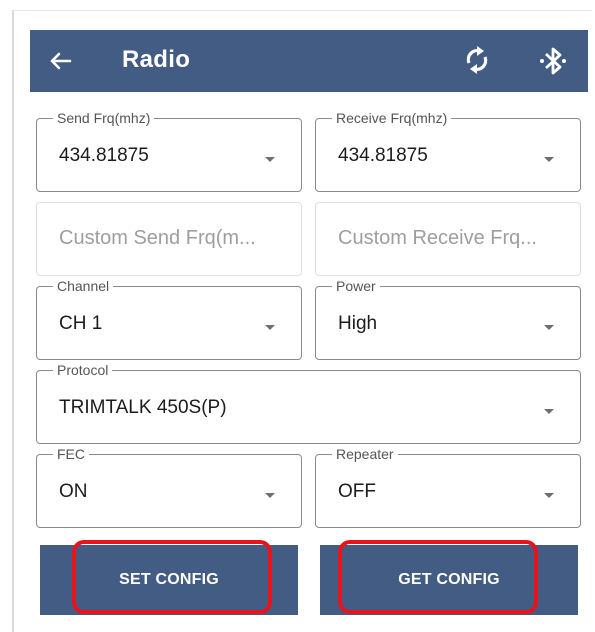 The height and width of the screenshot is (632, 595). I want to click on receive-frequency-select: Receive Frq(mhz) 434.81875, so click(448, 151).